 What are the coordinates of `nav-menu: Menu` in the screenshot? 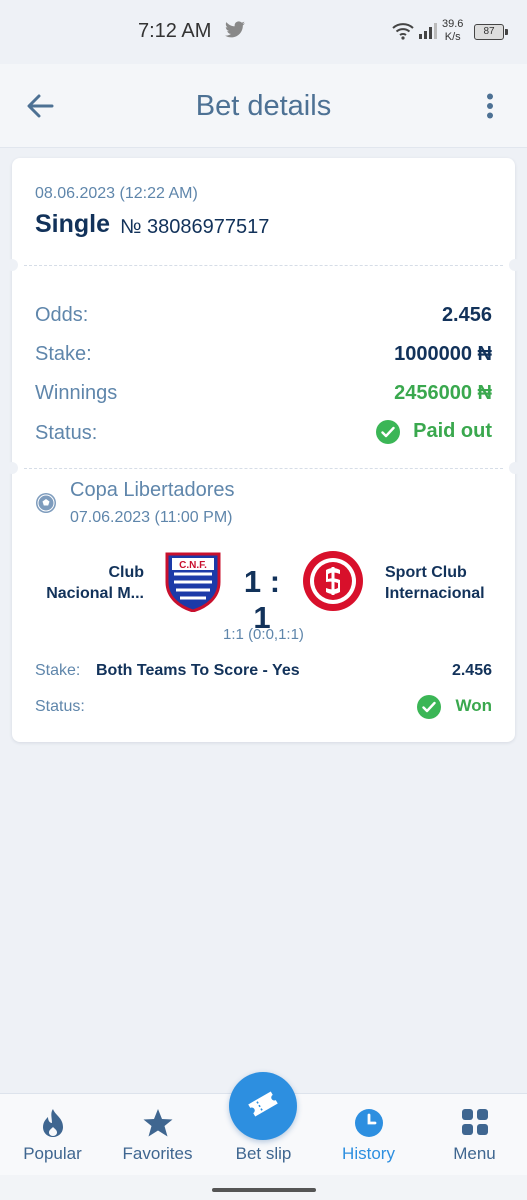 It's located at (474, 1135).